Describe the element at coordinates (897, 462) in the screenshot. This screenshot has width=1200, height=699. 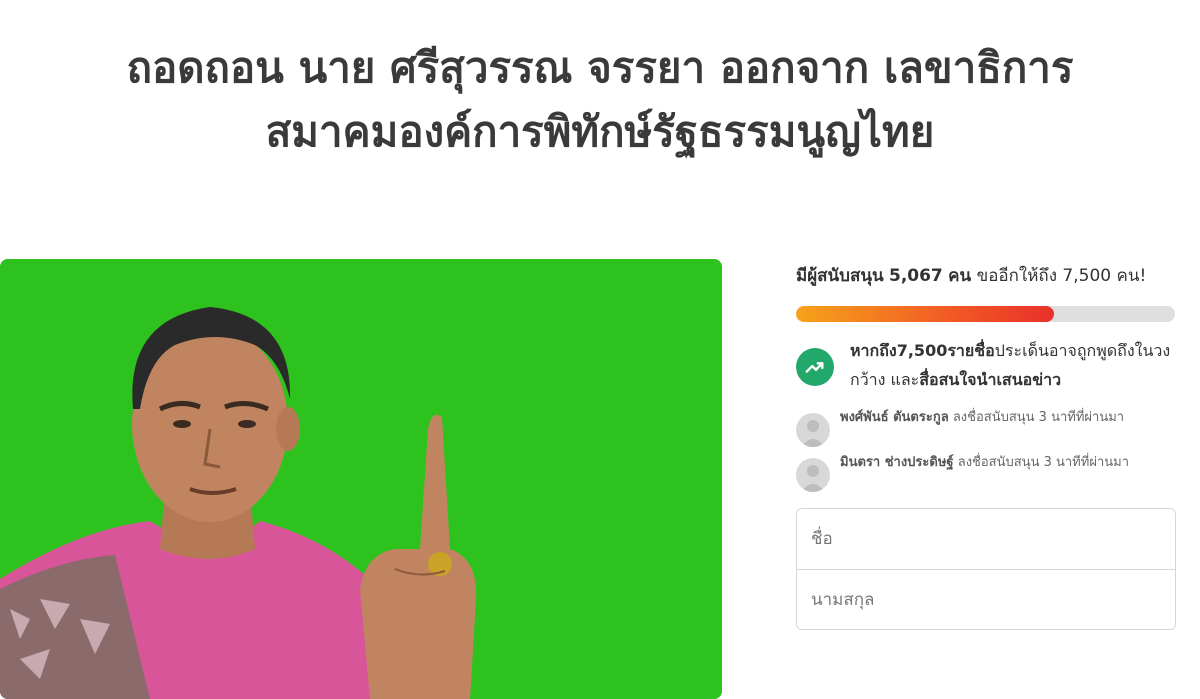
I see `signer-name: มินตรา ช่างประดิษฐ์` at that location.